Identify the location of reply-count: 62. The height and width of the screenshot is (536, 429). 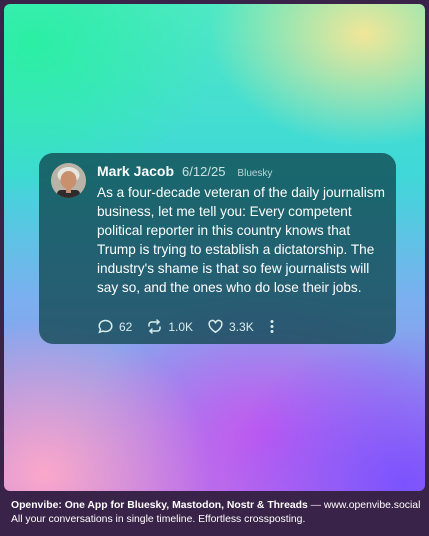
(126, 326).